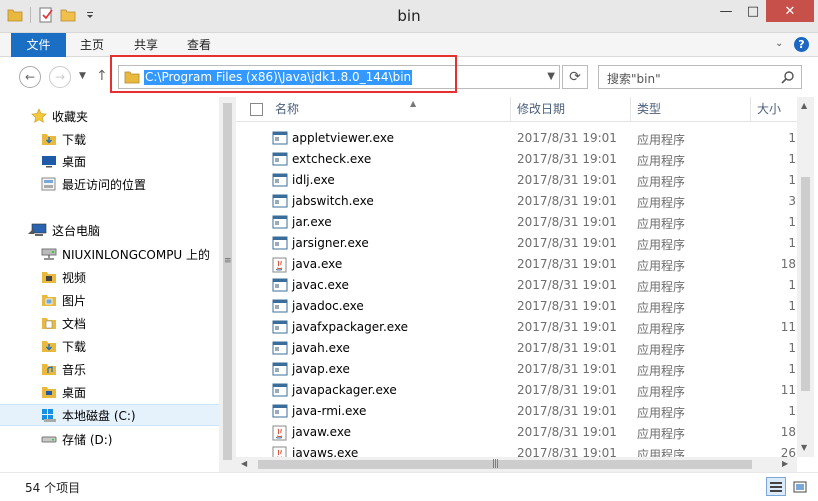 The height and width of the screenshot is (501, 818). What do you see at coordinates (516, 348) in the screenshot?
I see `table-row: javah.exe 2017/8/31 19:01 应用程序 1` at bounding box center [516, 348].